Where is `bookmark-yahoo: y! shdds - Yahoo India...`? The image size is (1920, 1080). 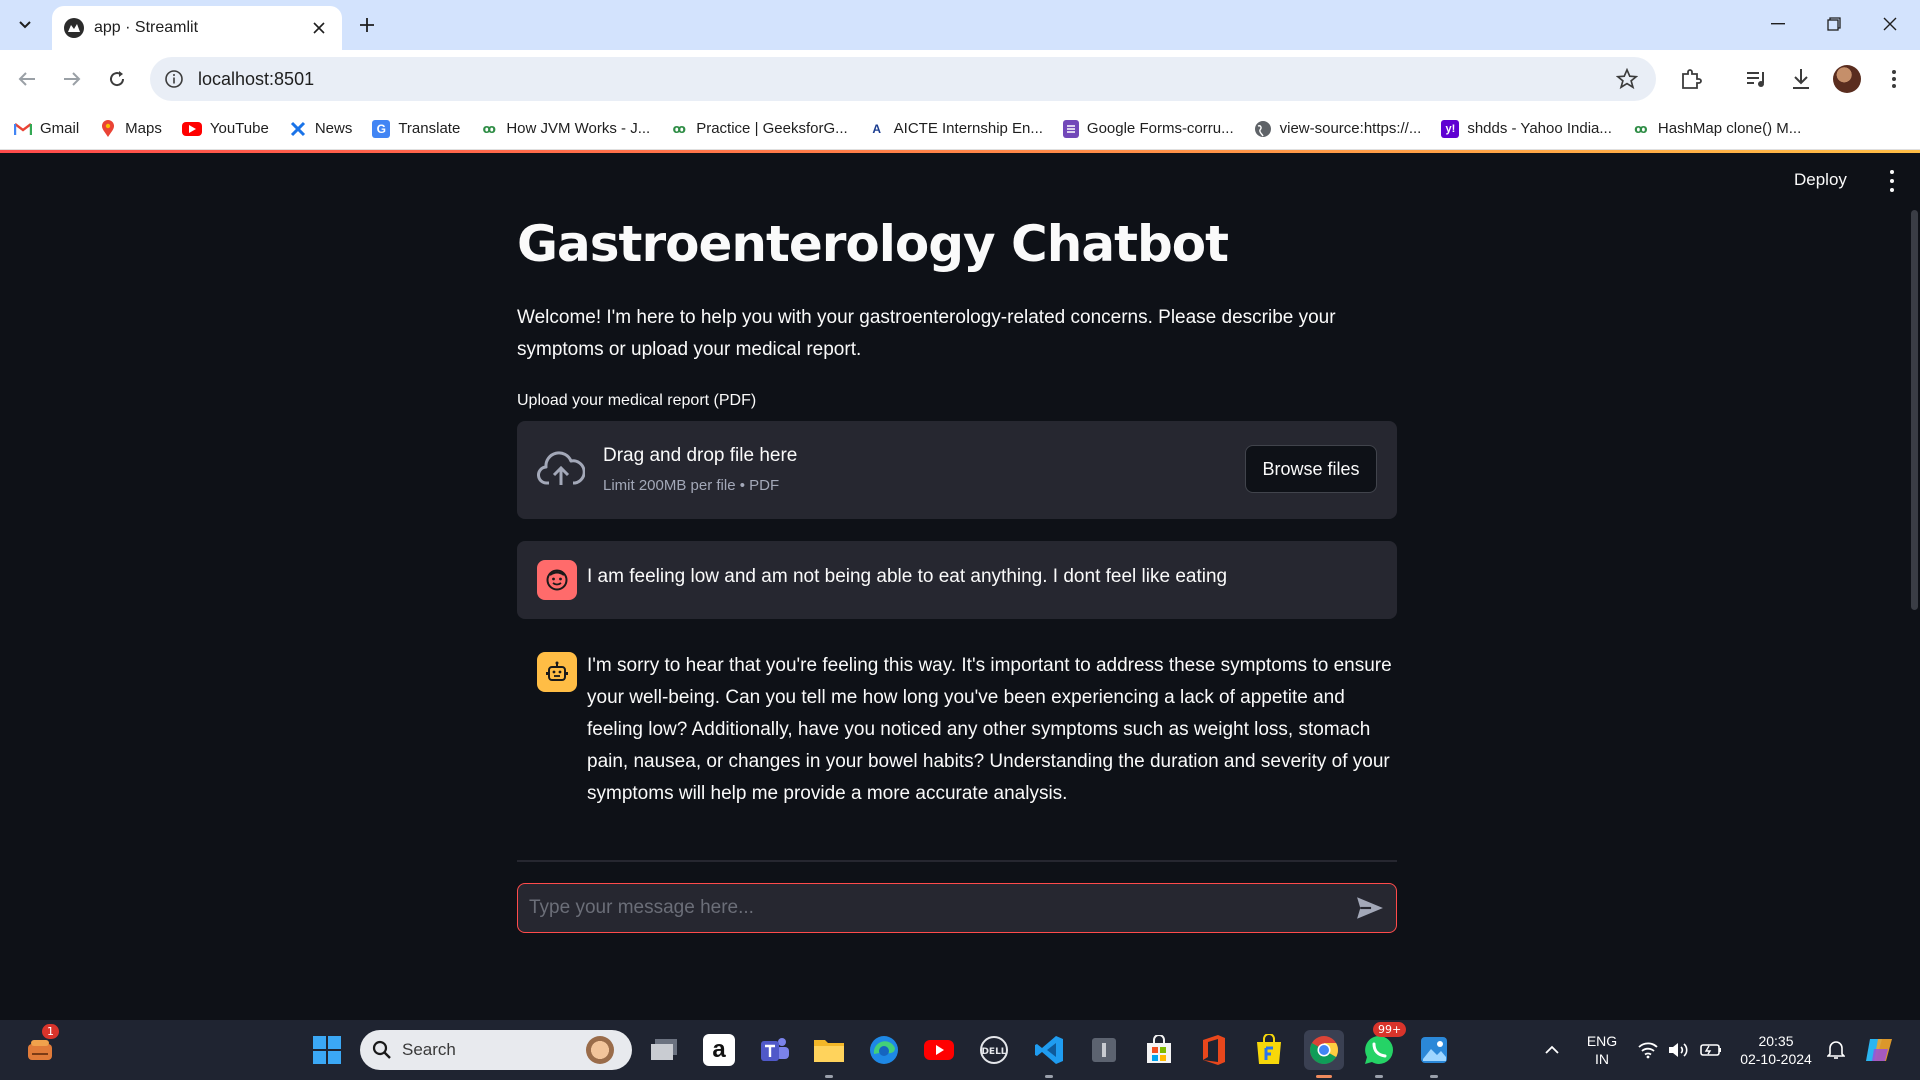 bookmark-yahoo: y! shdds - Yahoo India... is located at coordinates (1526, 128).